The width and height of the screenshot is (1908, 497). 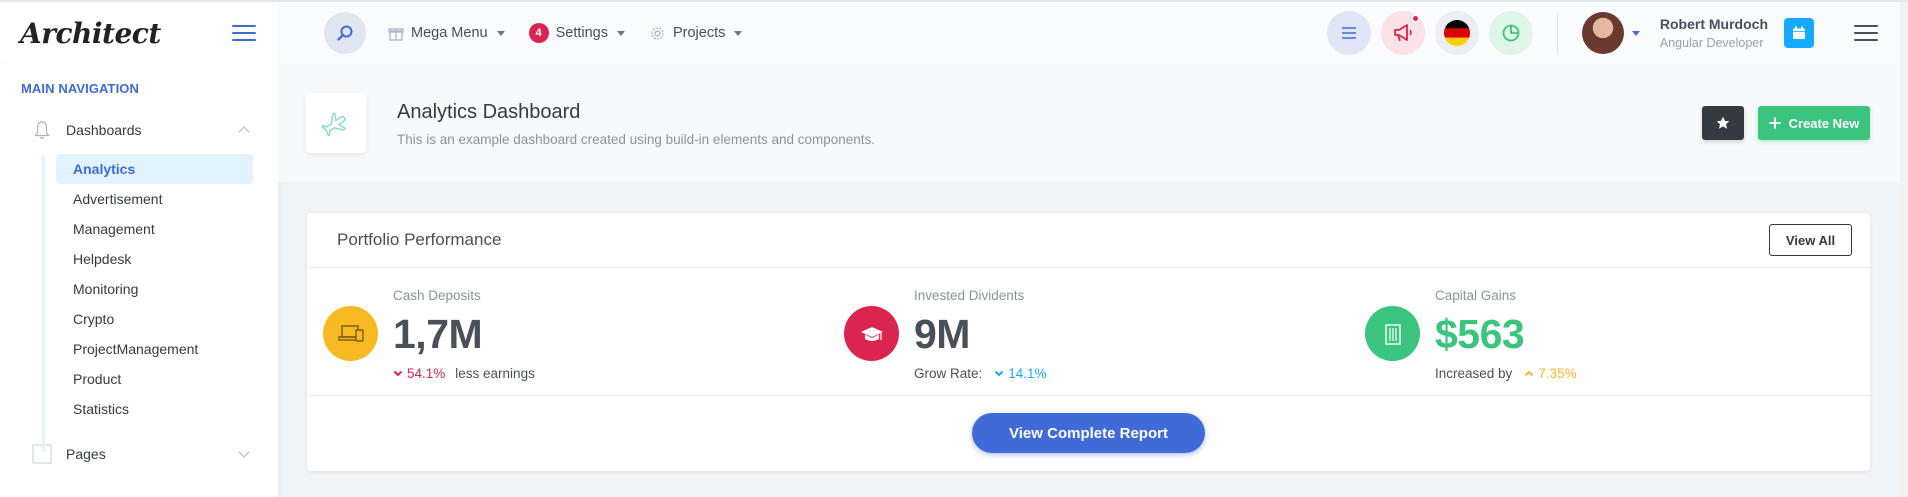 What do you see at coordinates (1775, 123) in the screenshot?
I see `plus-icon` at bounding box center [1775, 123].